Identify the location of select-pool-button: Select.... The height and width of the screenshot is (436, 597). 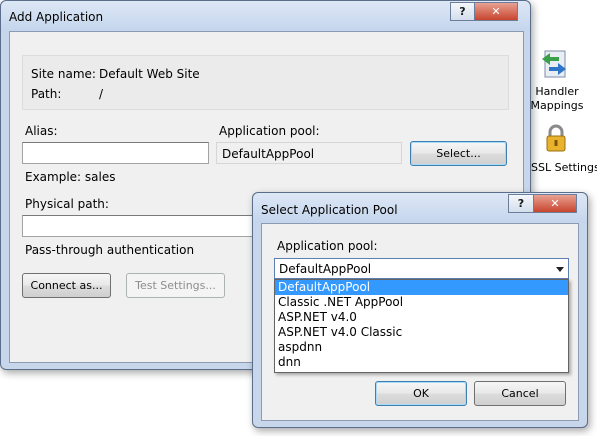
(458, 153).